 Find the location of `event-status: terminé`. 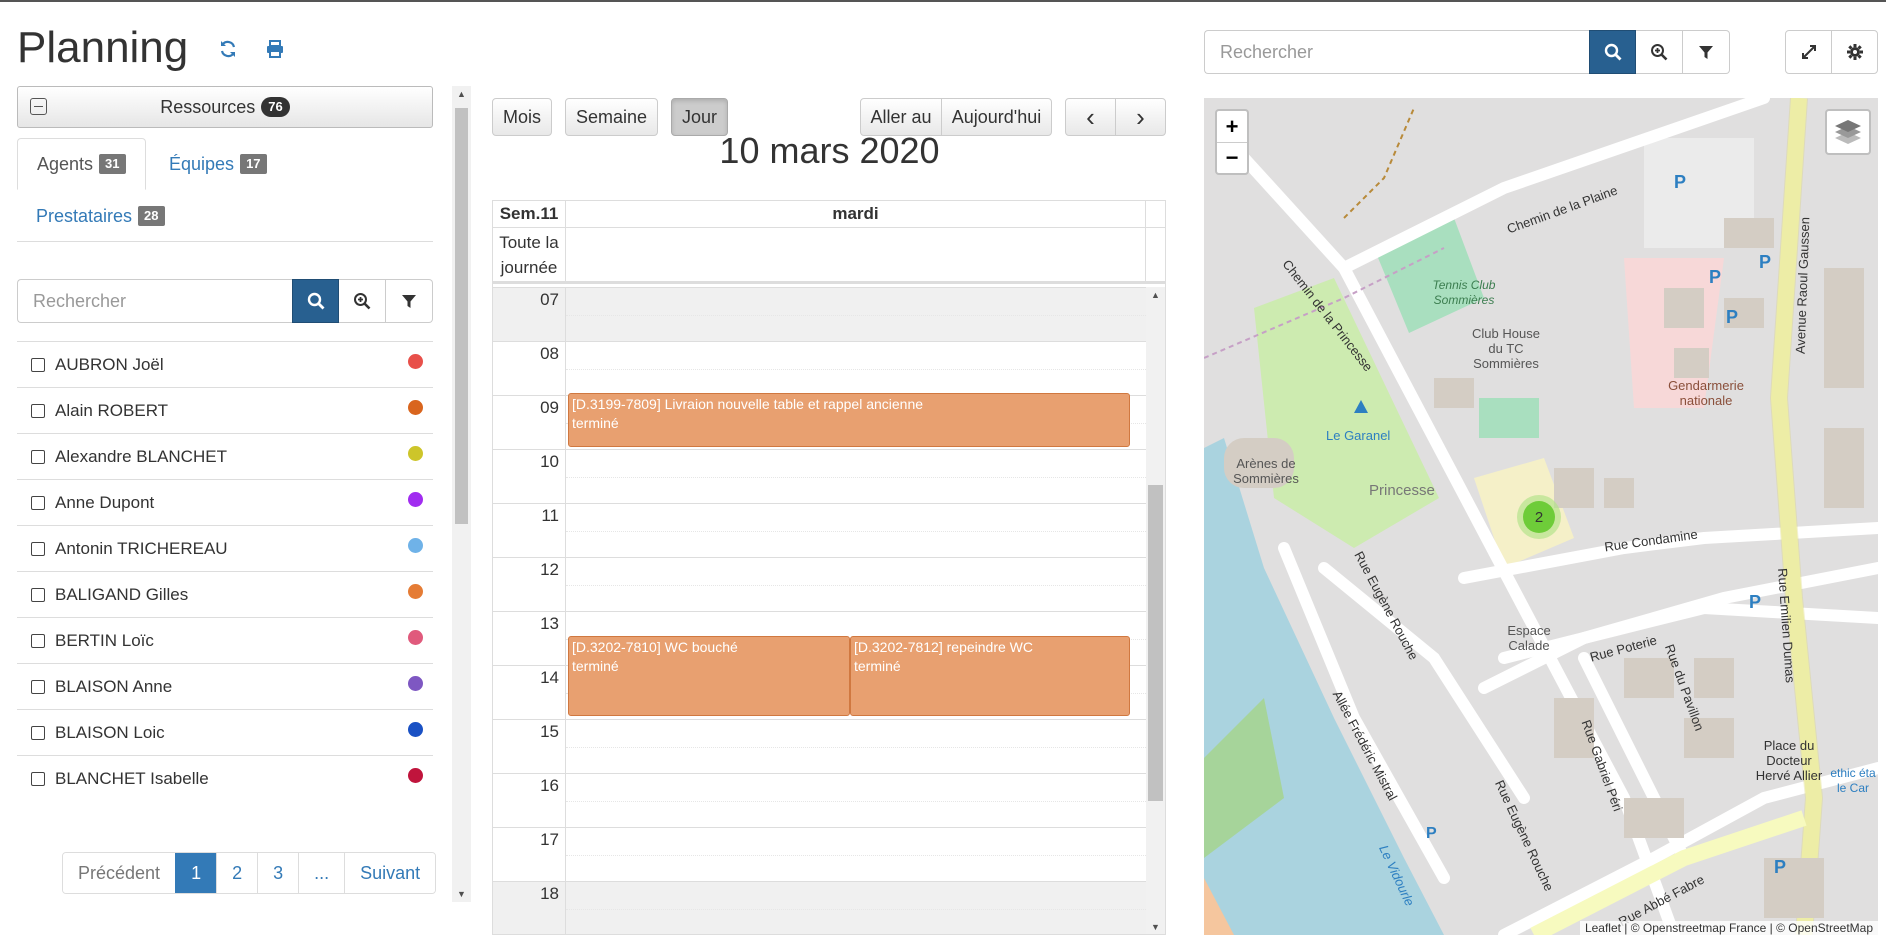

event-status: terminé is located at coordinates (877, 666).